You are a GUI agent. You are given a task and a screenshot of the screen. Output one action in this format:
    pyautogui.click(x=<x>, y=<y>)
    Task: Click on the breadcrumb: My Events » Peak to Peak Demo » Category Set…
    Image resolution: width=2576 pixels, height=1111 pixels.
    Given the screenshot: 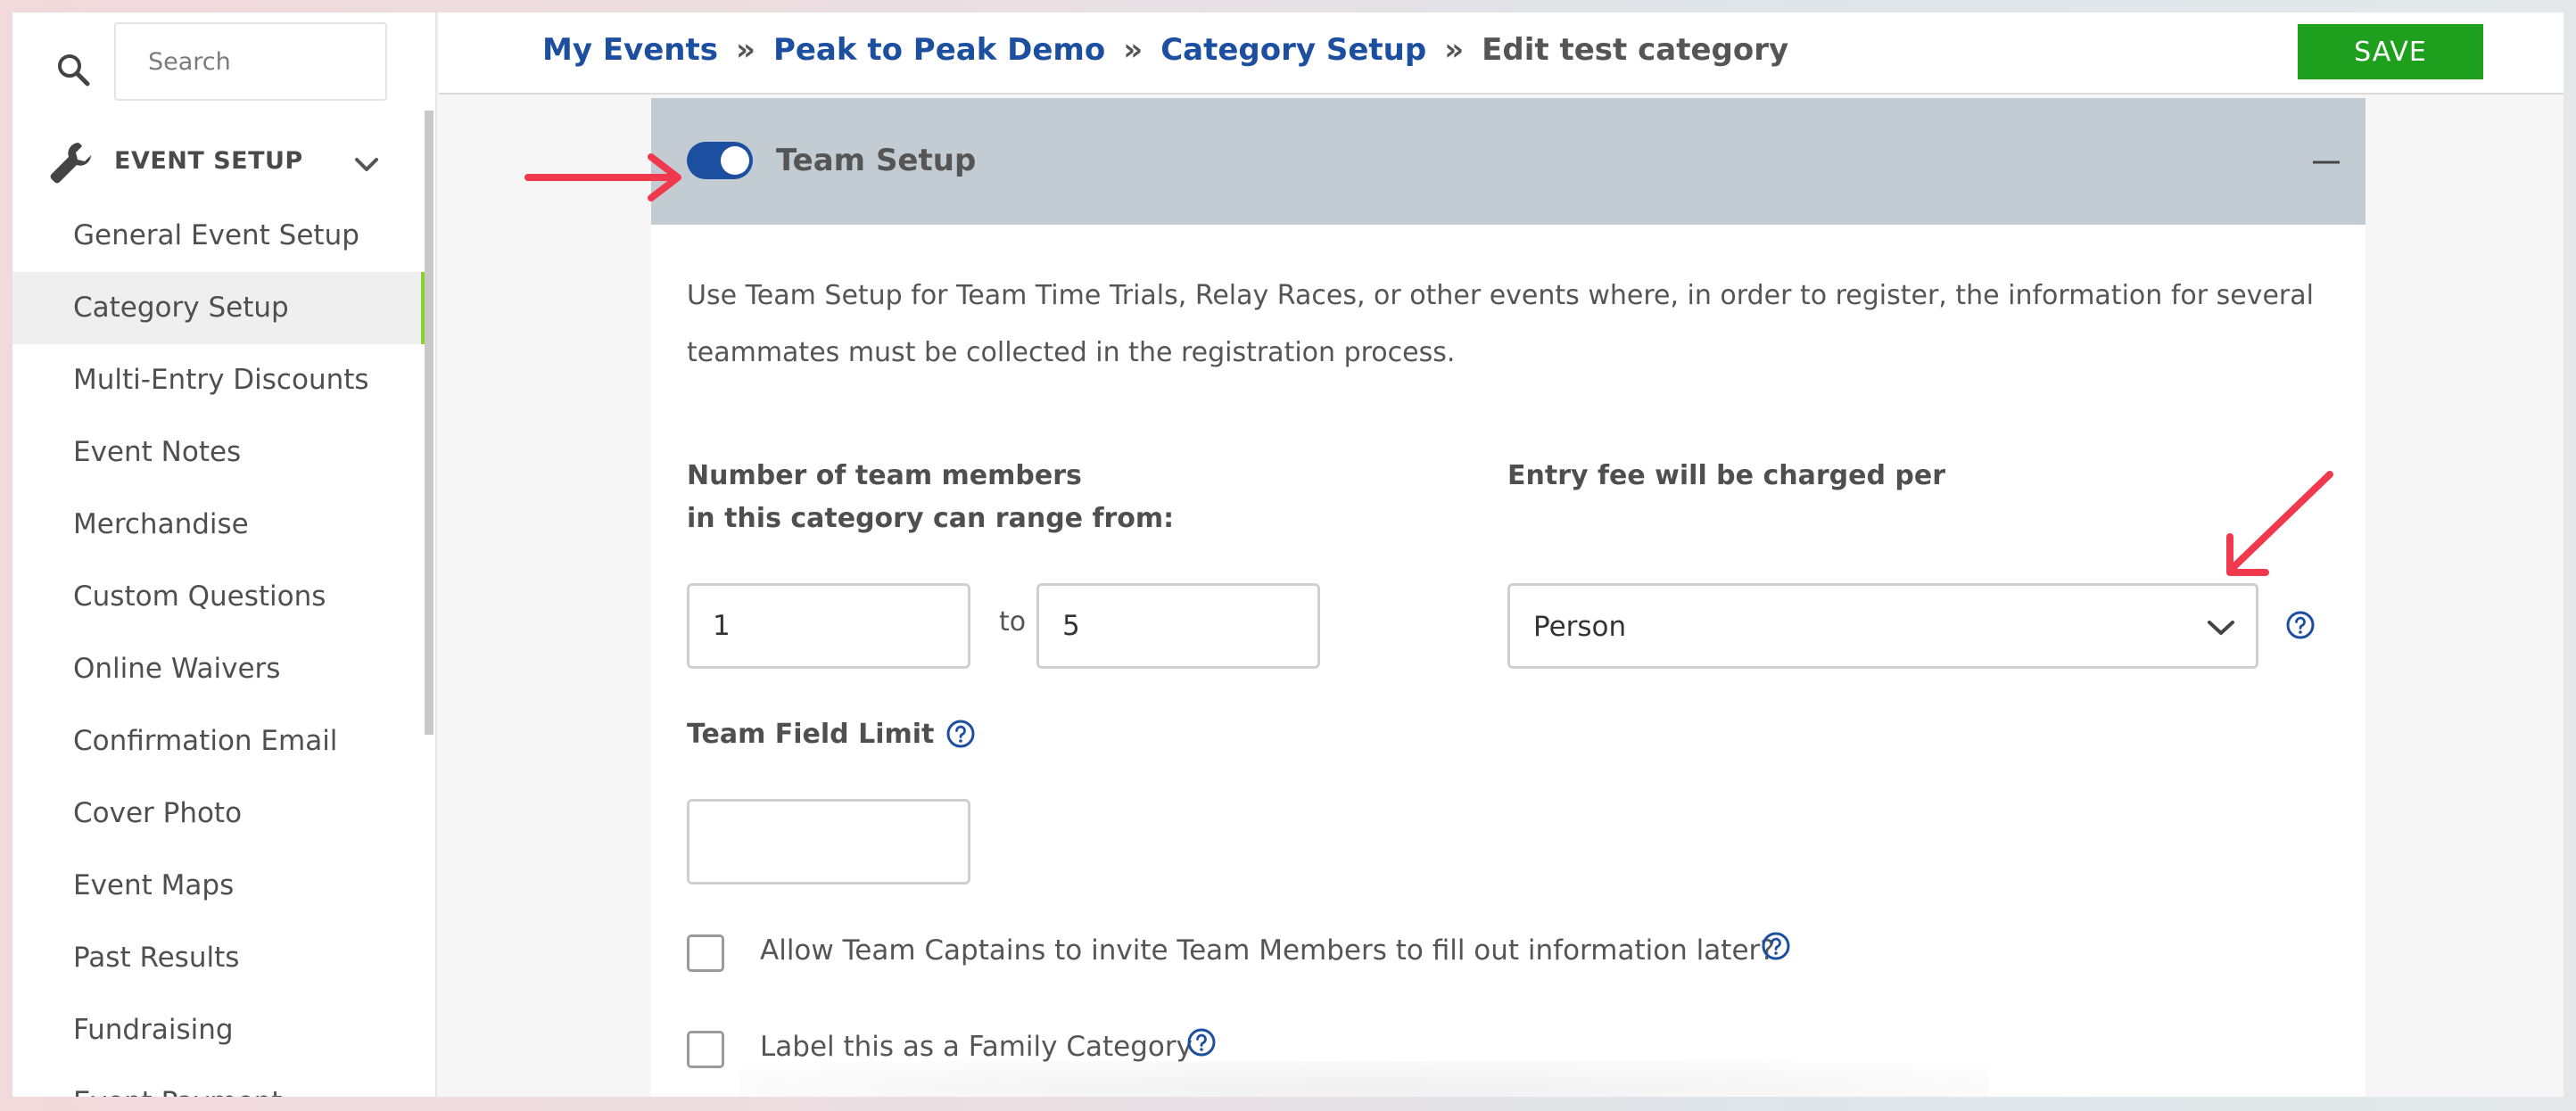 What is the action you would take?
    pyautogui.click(x=1165, y=50)
    